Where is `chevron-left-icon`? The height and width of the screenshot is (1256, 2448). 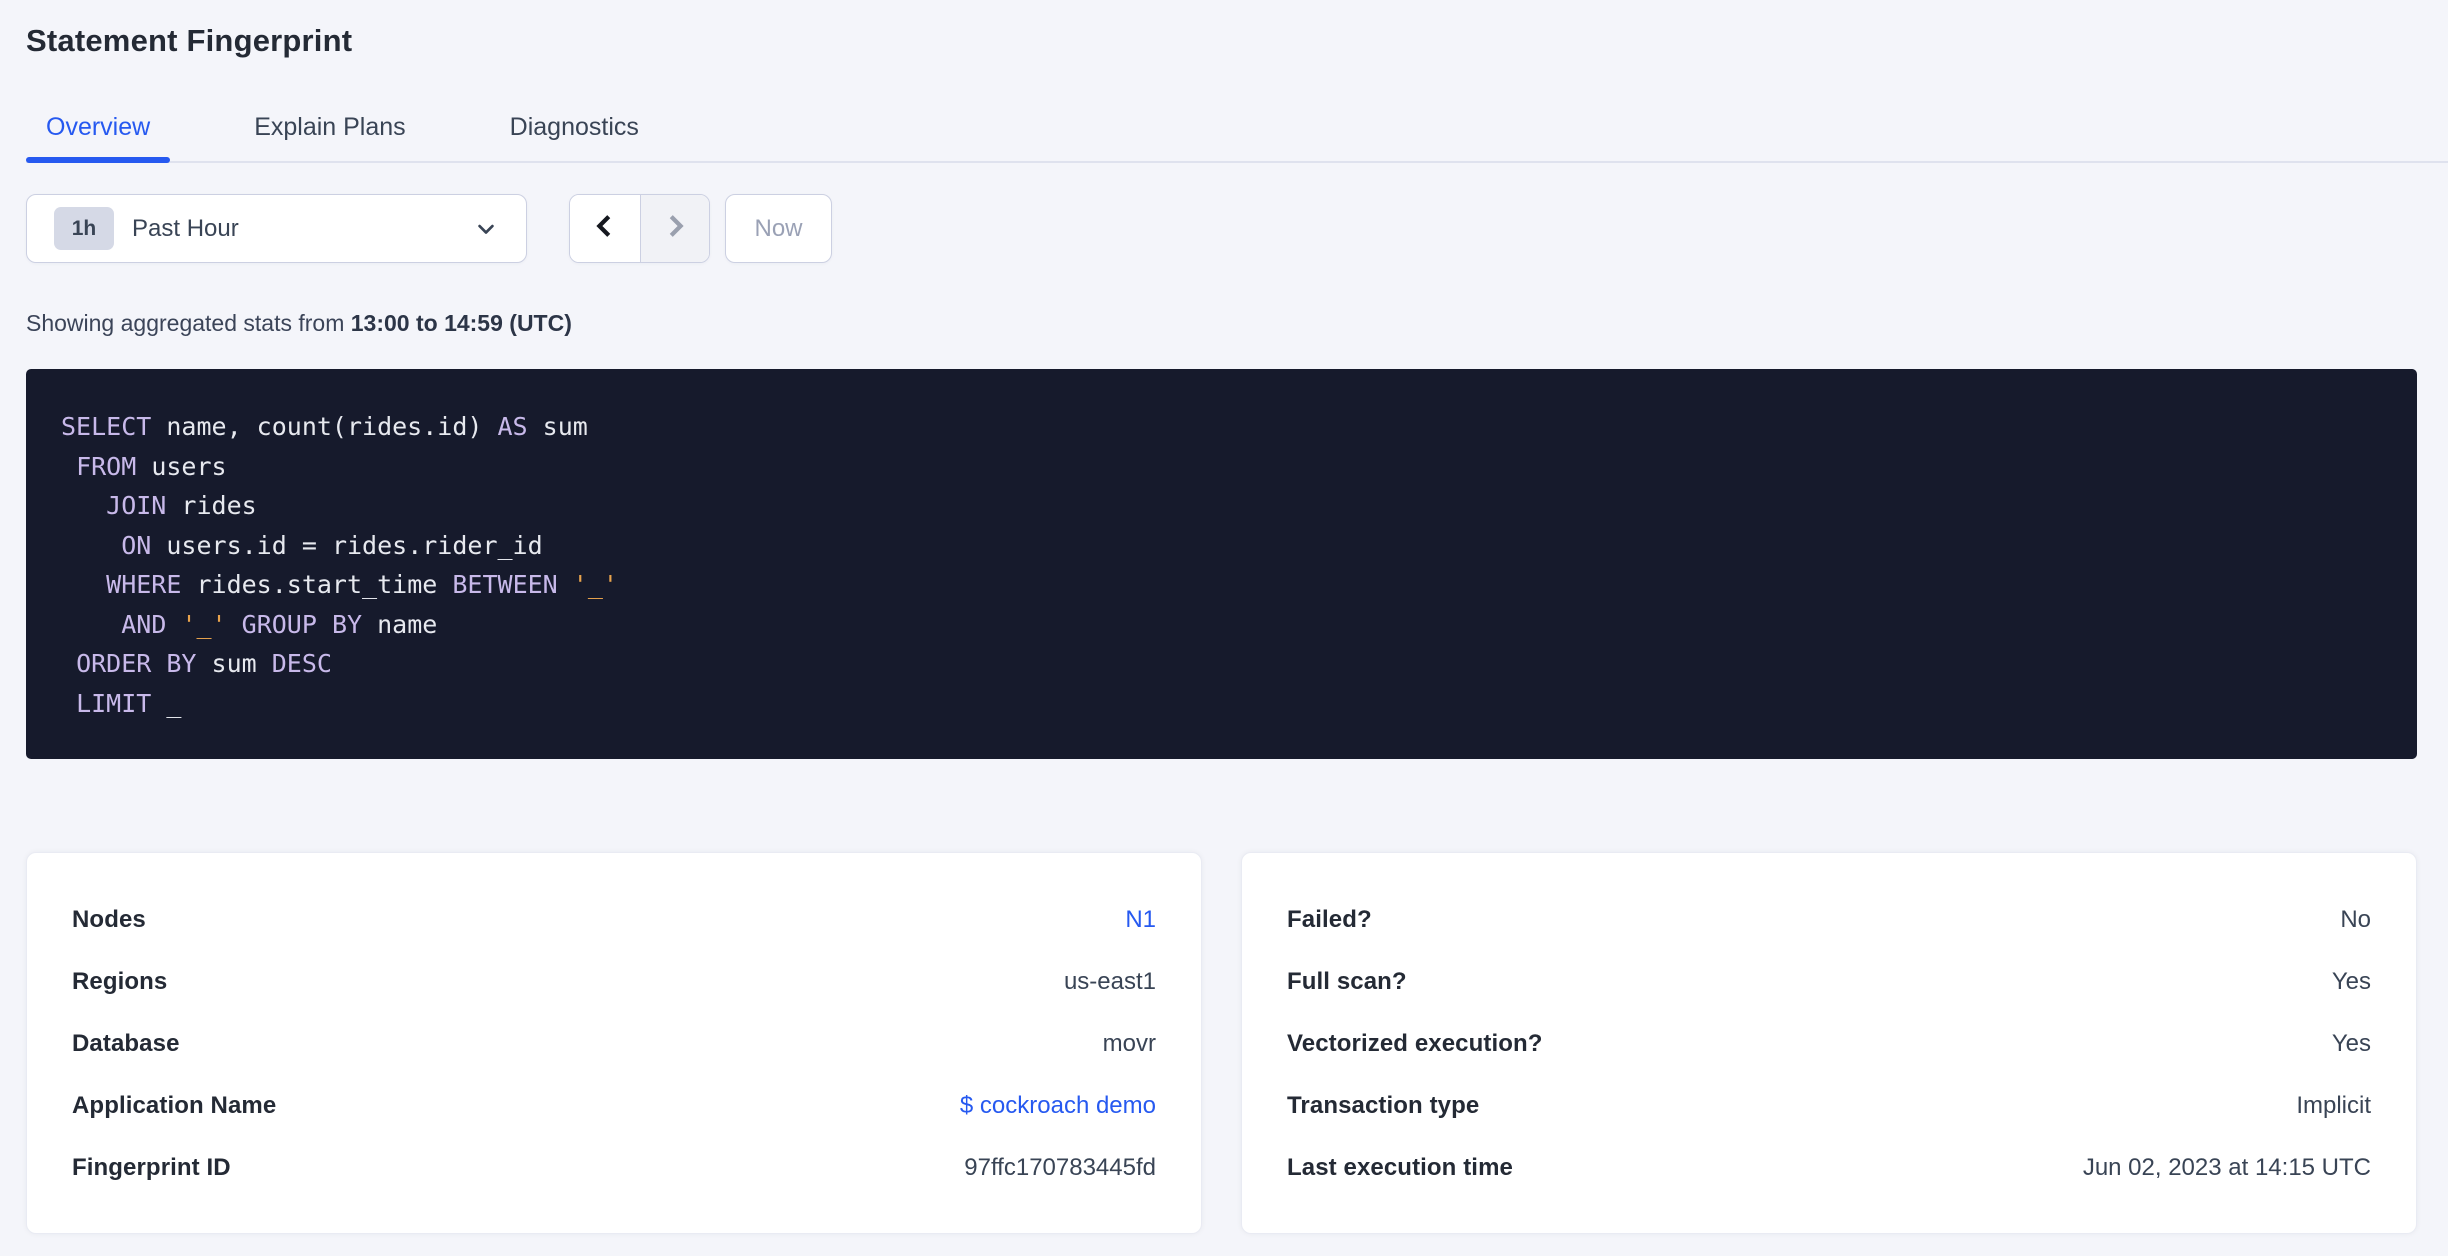
chevron-left-icon is located at coordinates (605, 228).